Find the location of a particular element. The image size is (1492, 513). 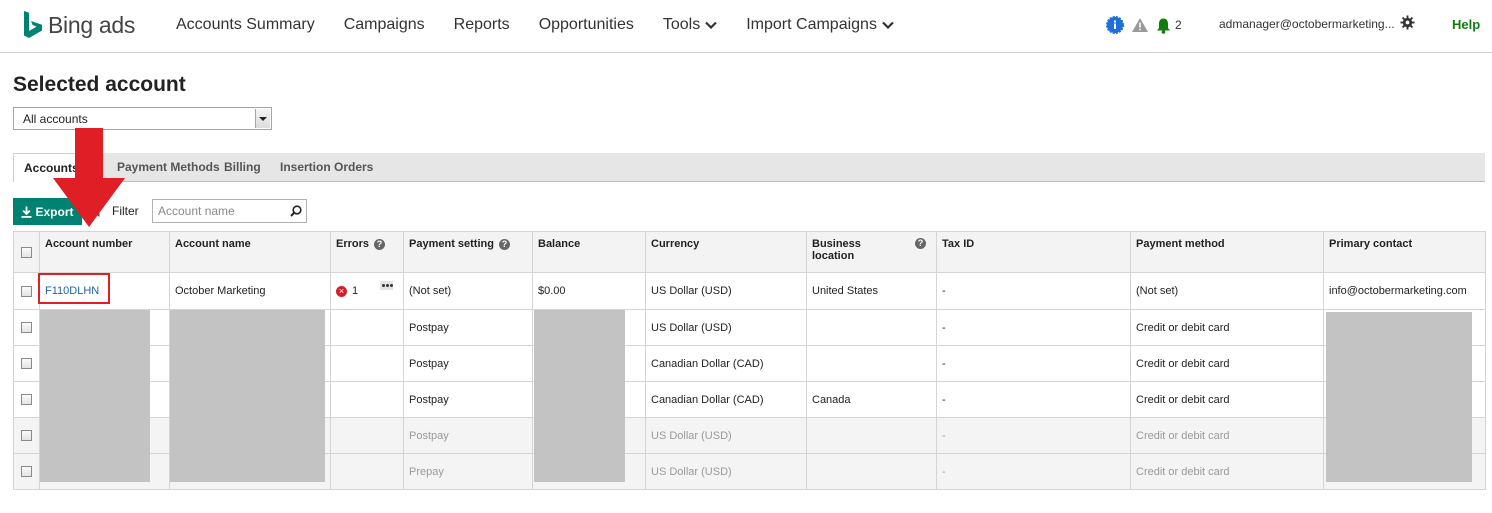

notification-icons: 2 is located at coordinates (1144, 25).